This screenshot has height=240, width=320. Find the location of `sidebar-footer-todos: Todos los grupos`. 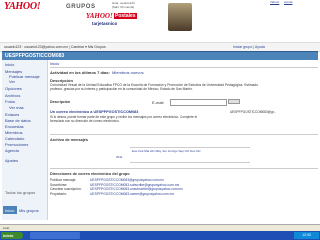

sidebar-footer-todos: Todos los grupos is located at coordinates (20, 192).